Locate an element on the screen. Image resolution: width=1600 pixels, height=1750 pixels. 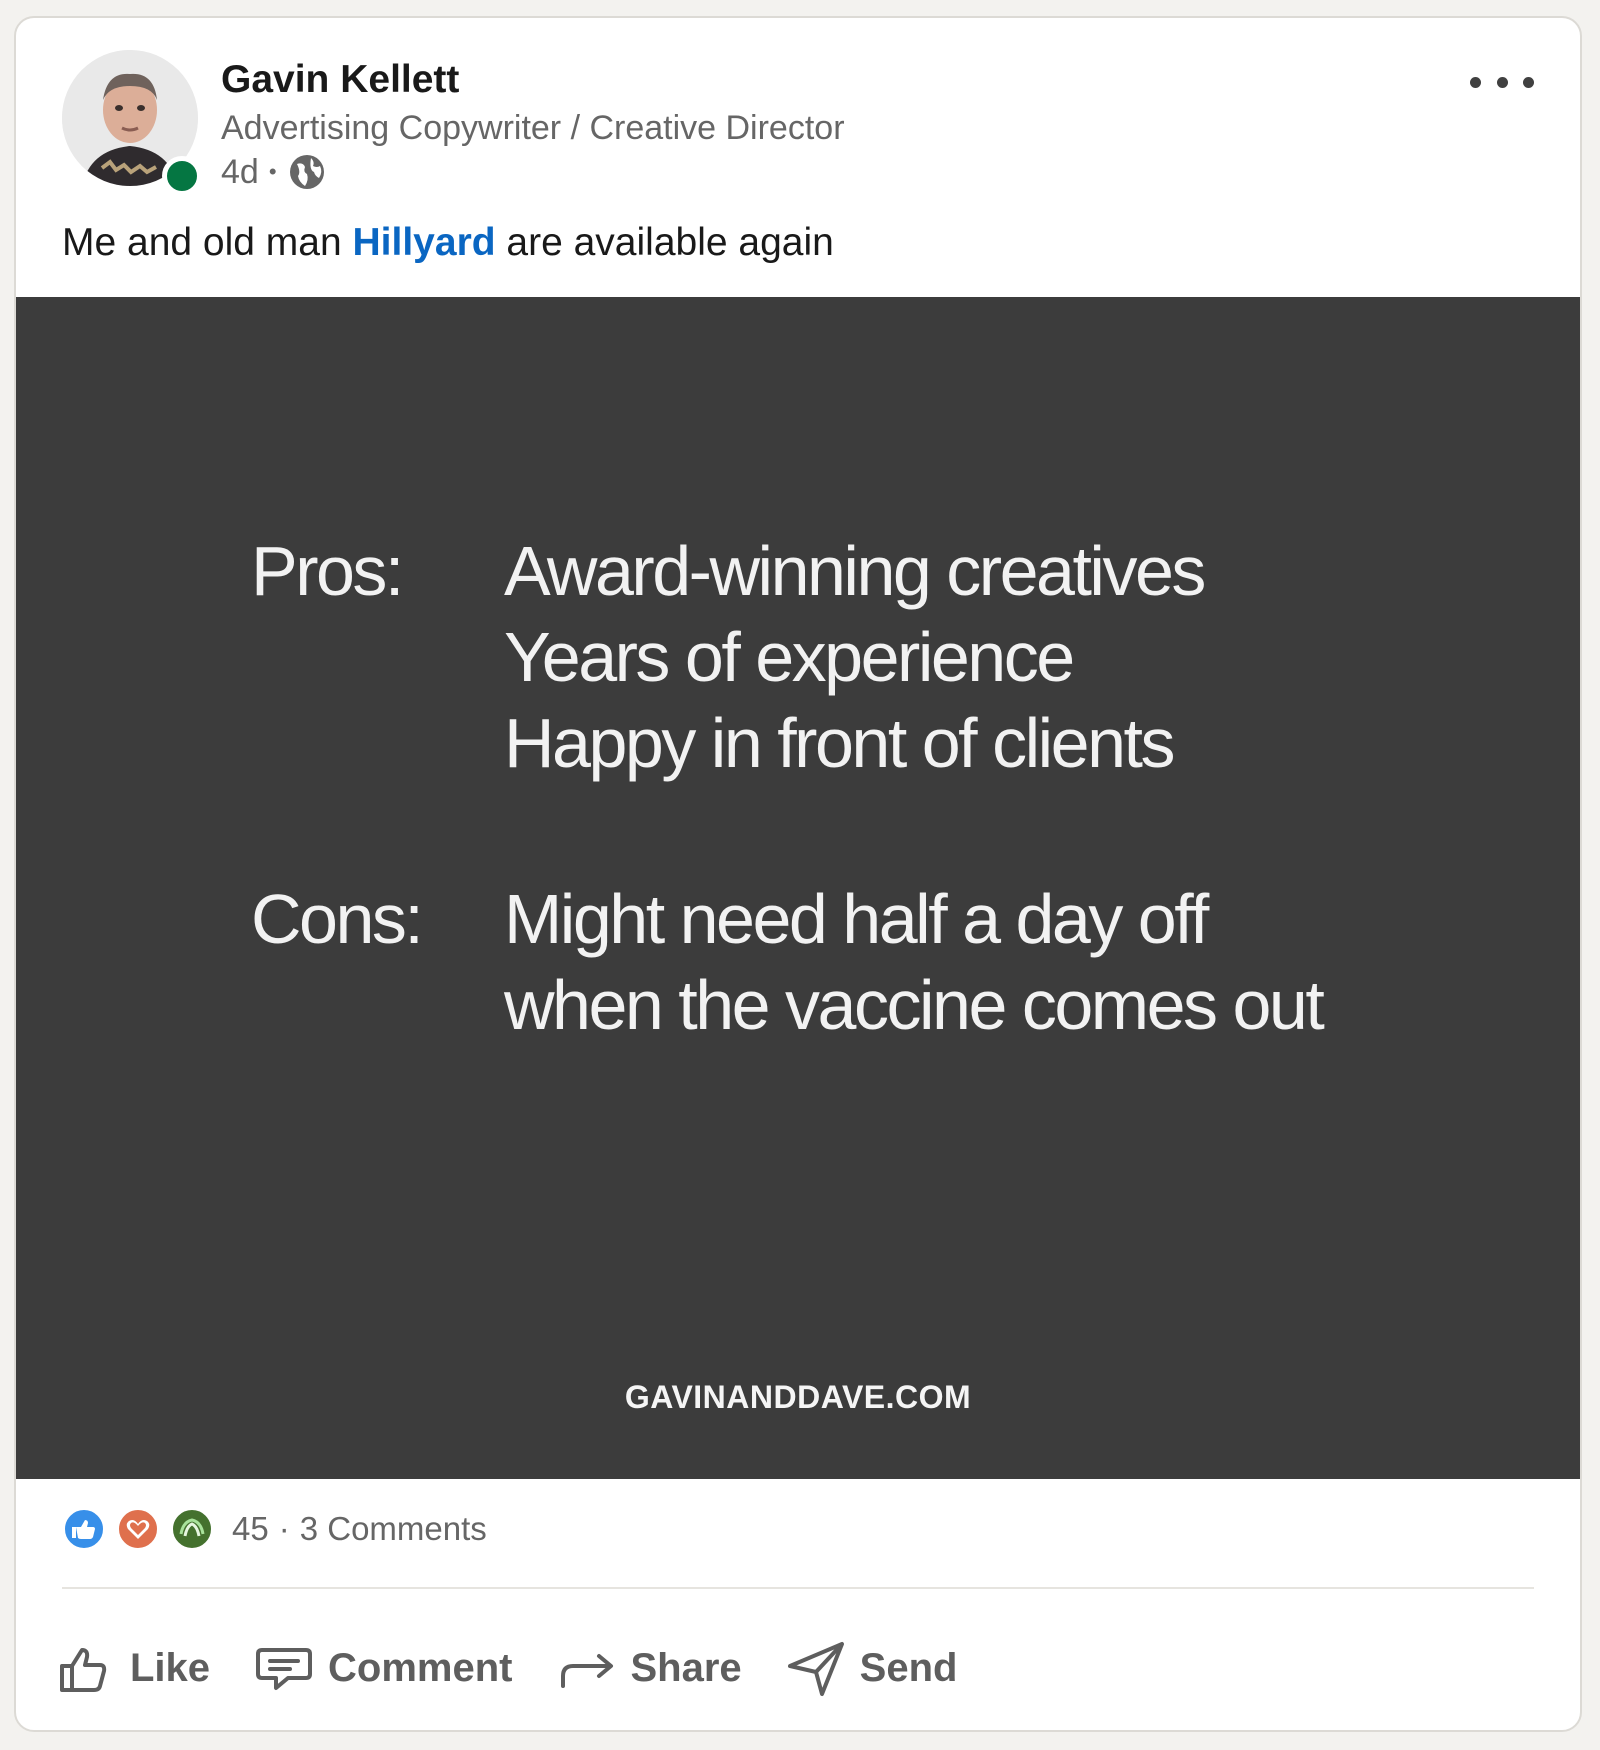
comments-count-link: 3 Comments is located at coordinates (393, 1529).